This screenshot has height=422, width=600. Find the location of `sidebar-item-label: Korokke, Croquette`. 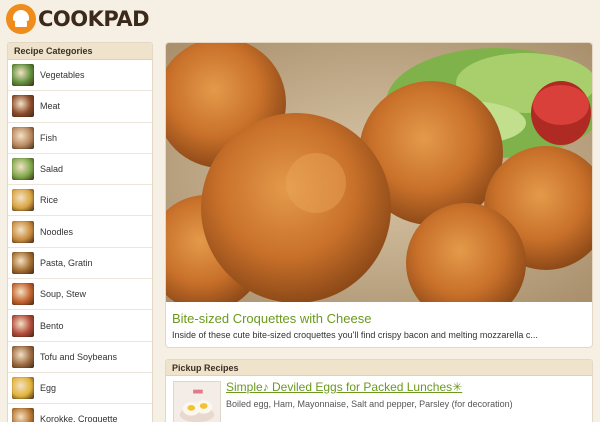

sidebar-item-label: Korokke, Croquette is located at coordinates (79, 418).